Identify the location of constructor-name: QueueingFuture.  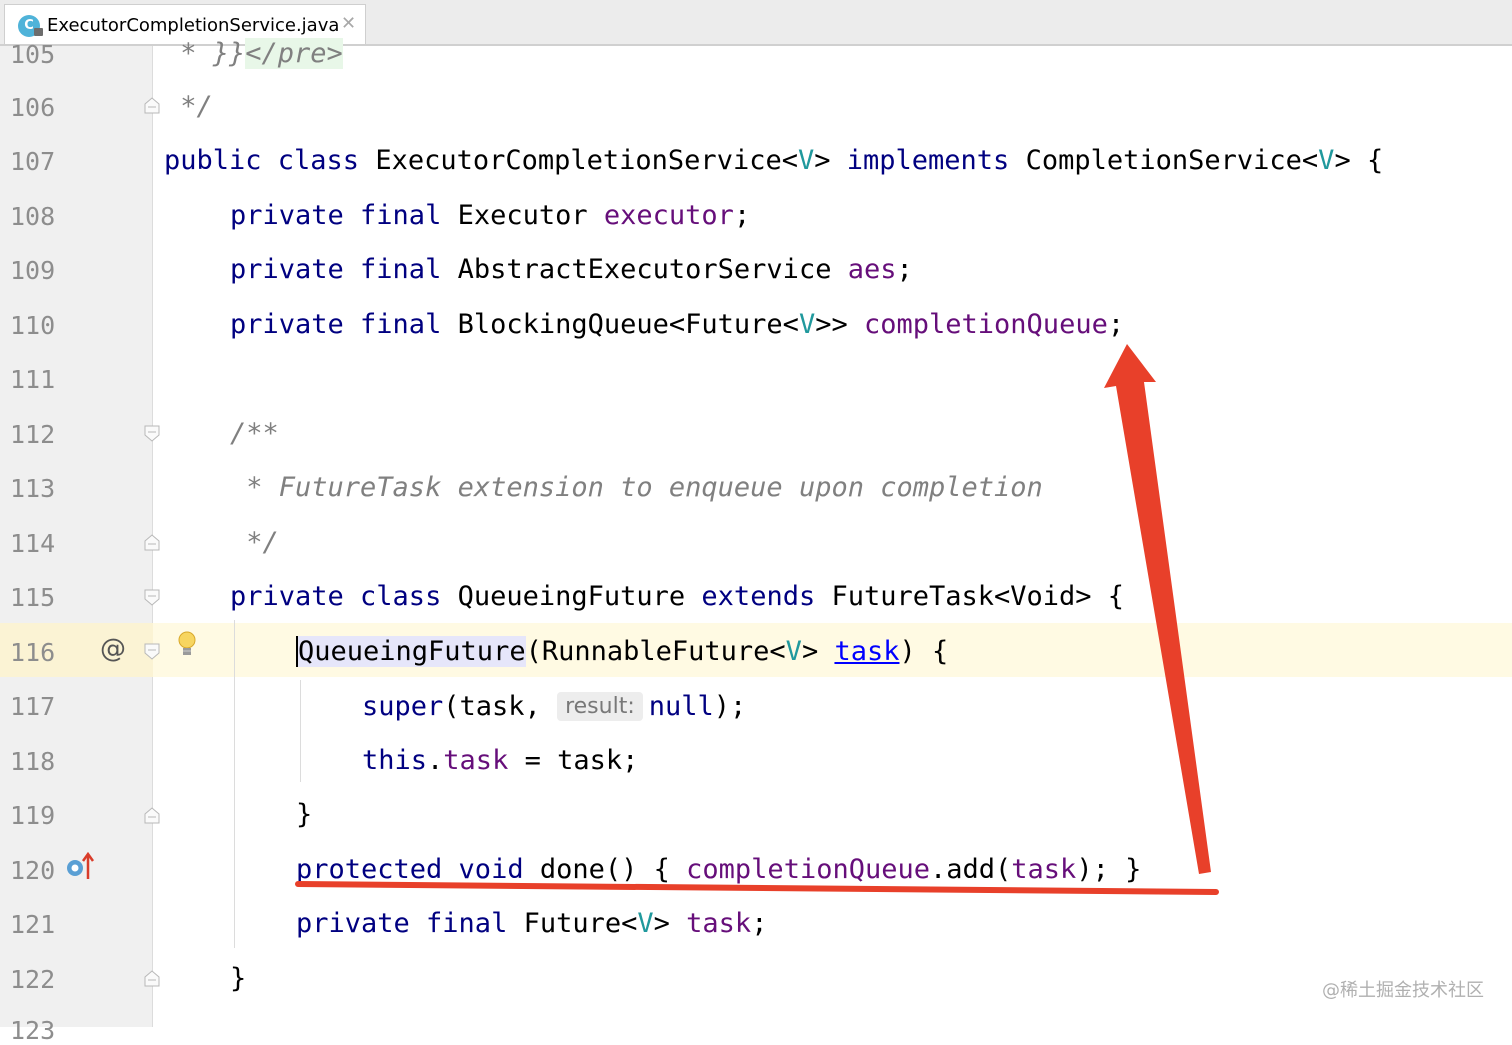
(411, 651).